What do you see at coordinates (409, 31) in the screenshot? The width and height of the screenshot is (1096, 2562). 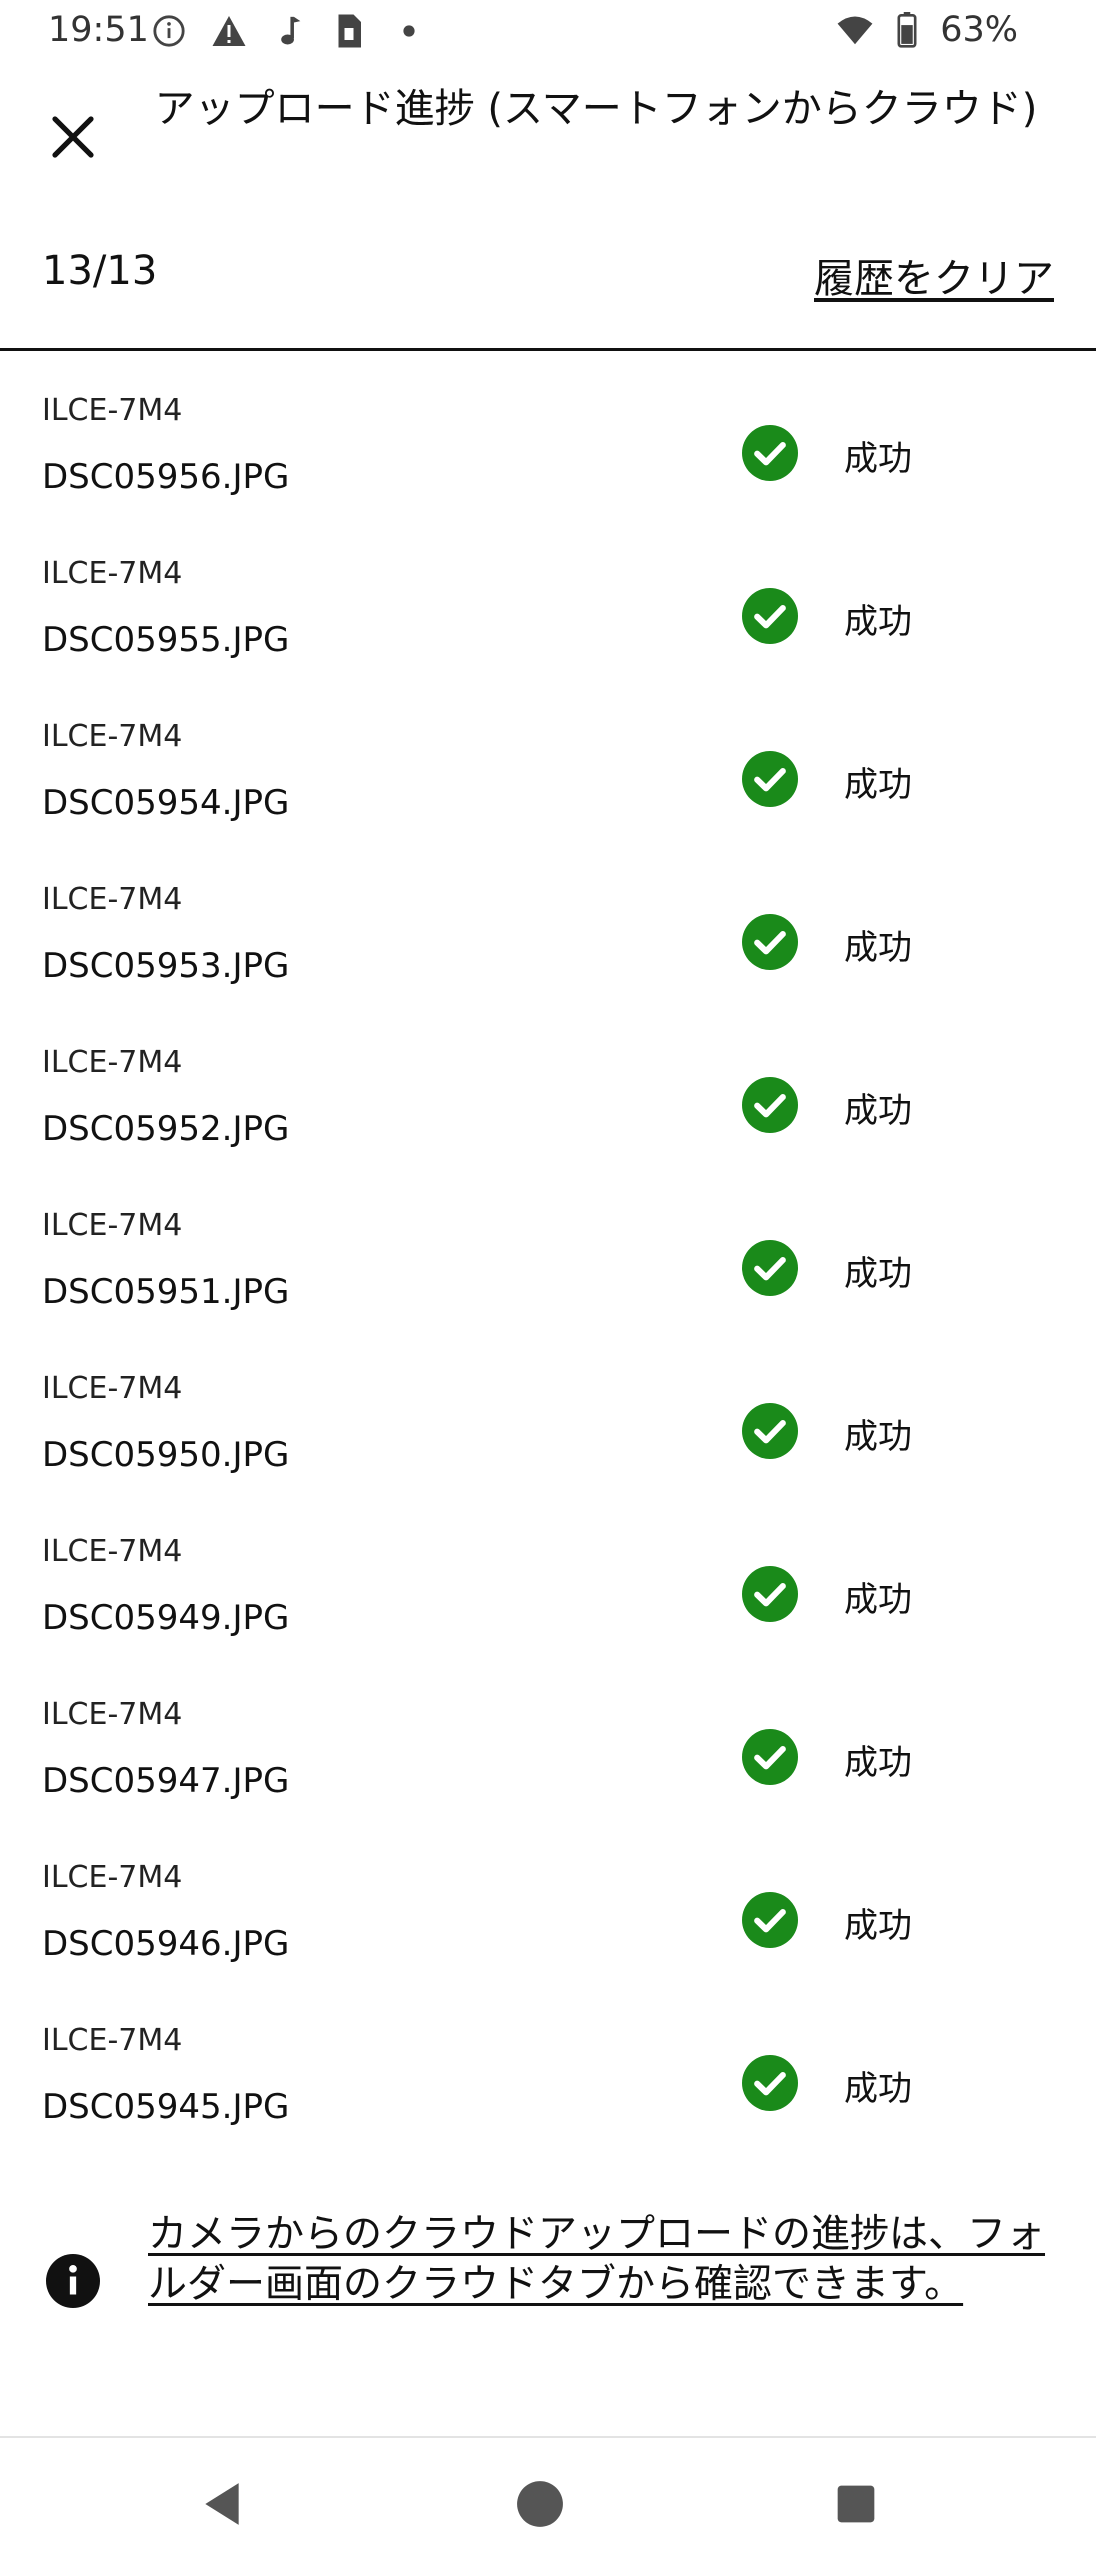 I see `dot-icon` at bounding box center [409, 31].